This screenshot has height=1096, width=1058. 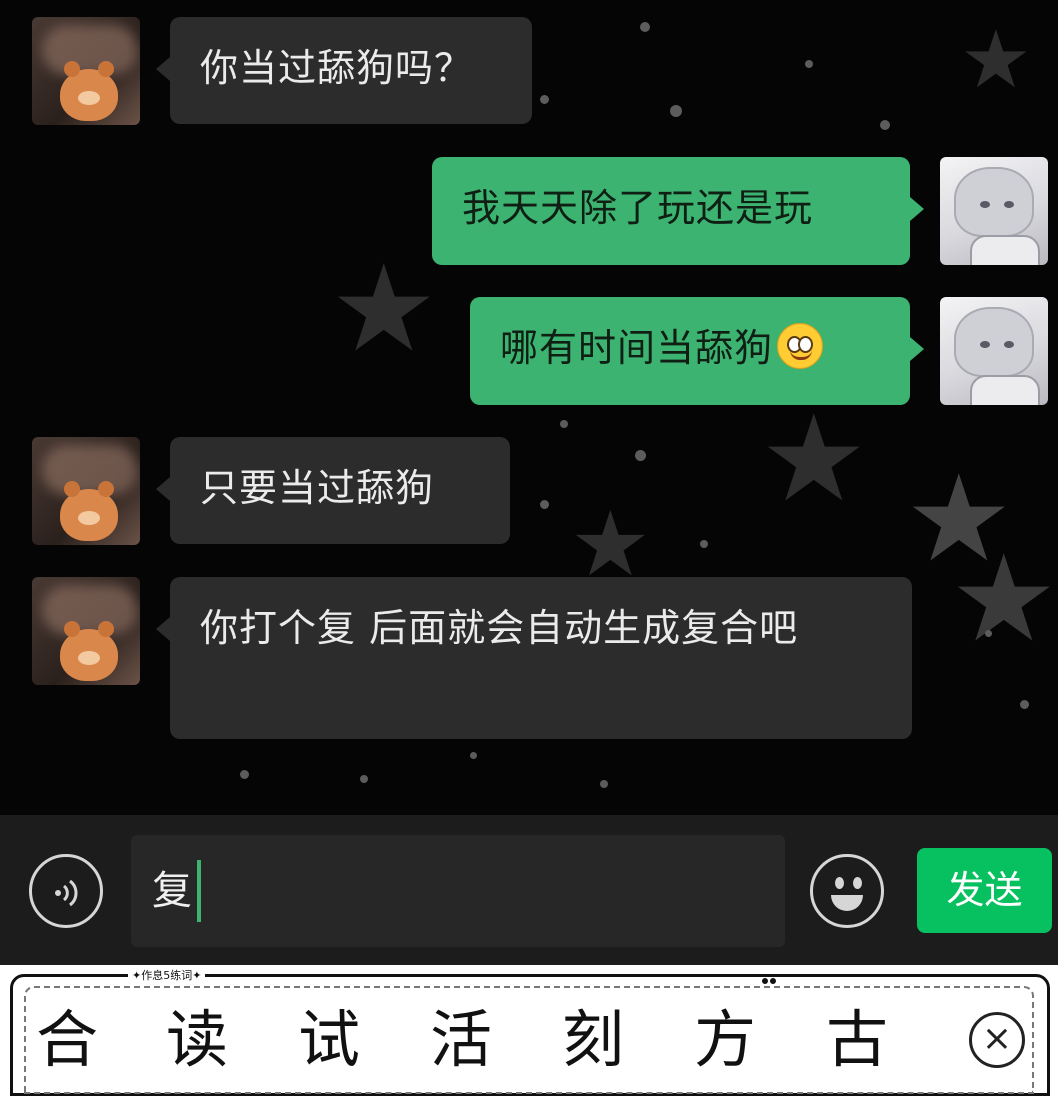 I want to click on message-input, so click(x=458, y=891).